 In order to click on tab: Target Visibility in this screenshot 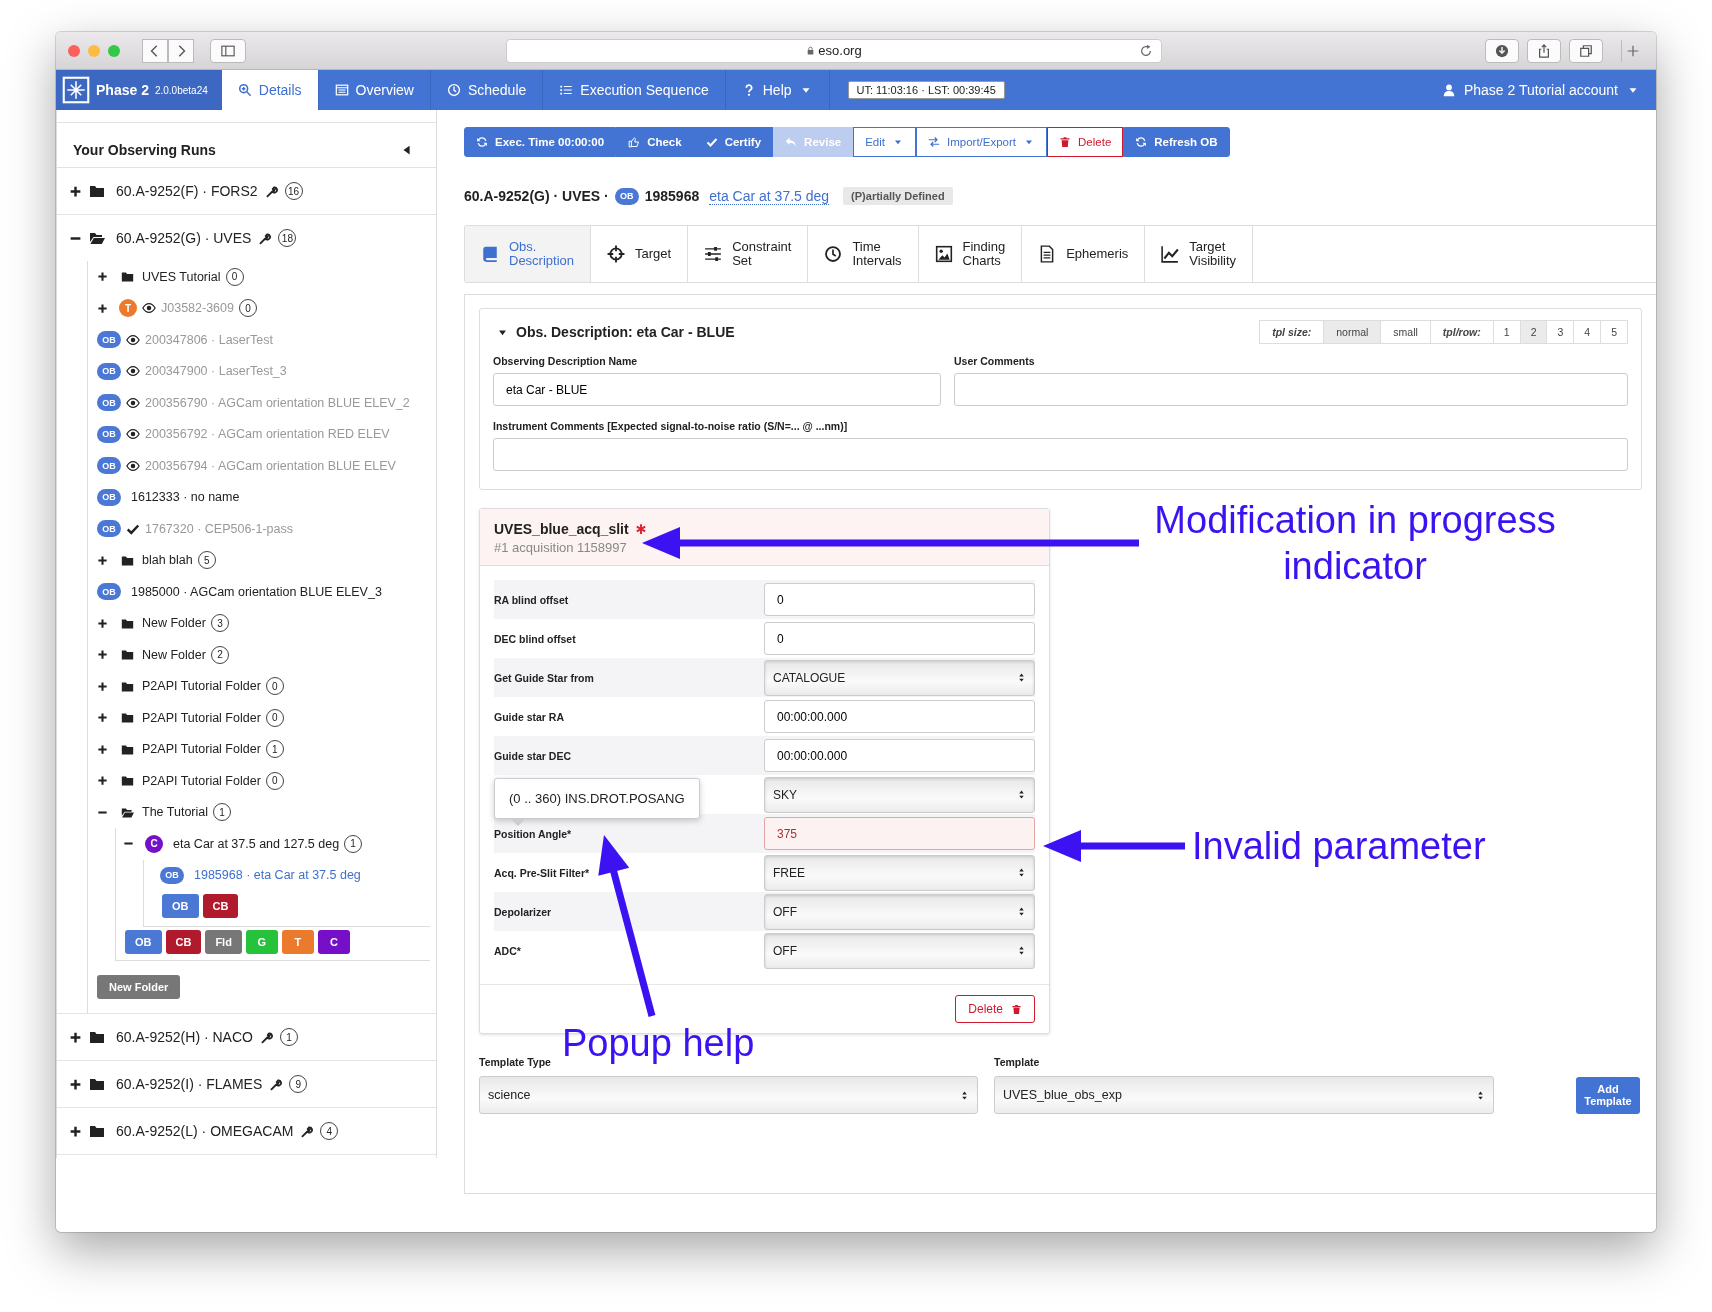, I will do `click(1199, 254)`.